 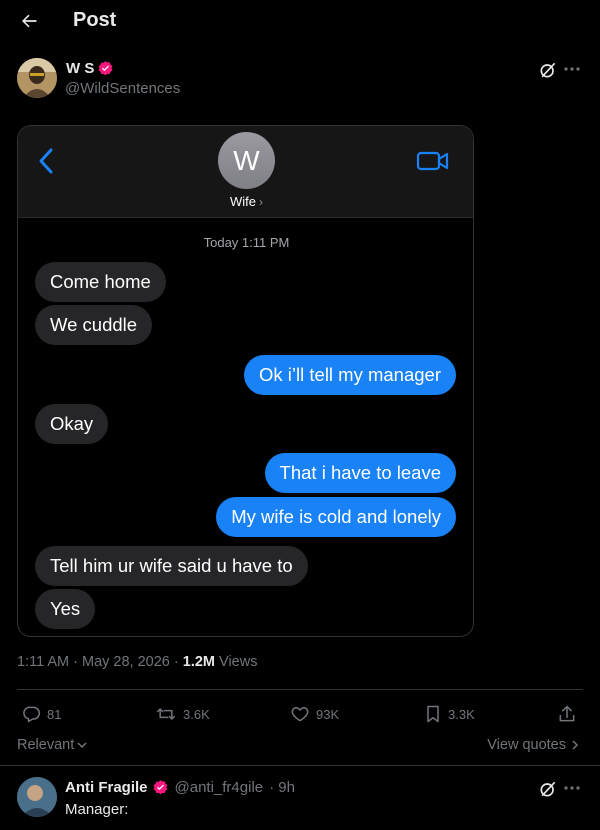 I want to click on share-button, so click(x=567, y=714).